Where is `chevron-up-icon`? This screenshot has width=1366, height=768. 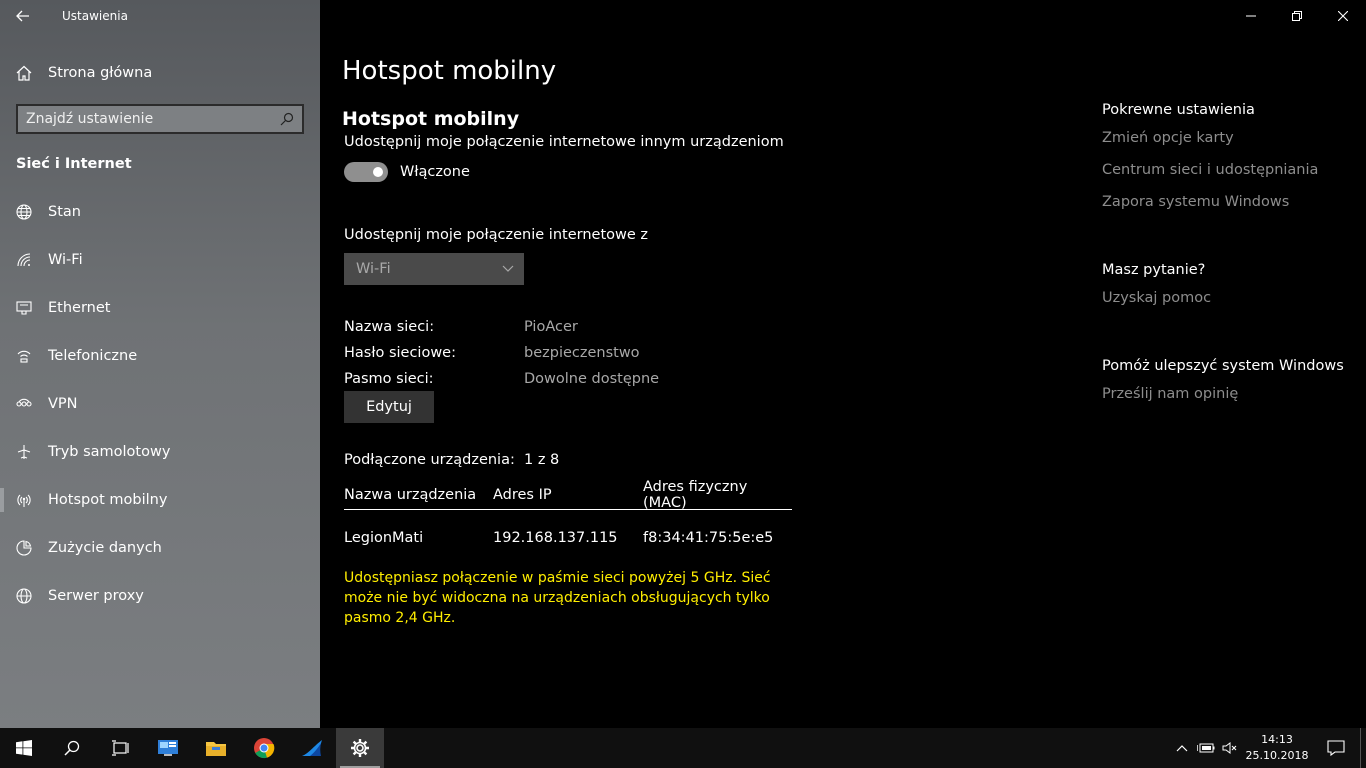
chevron-up-icon is located at coordinates (1182, 748).